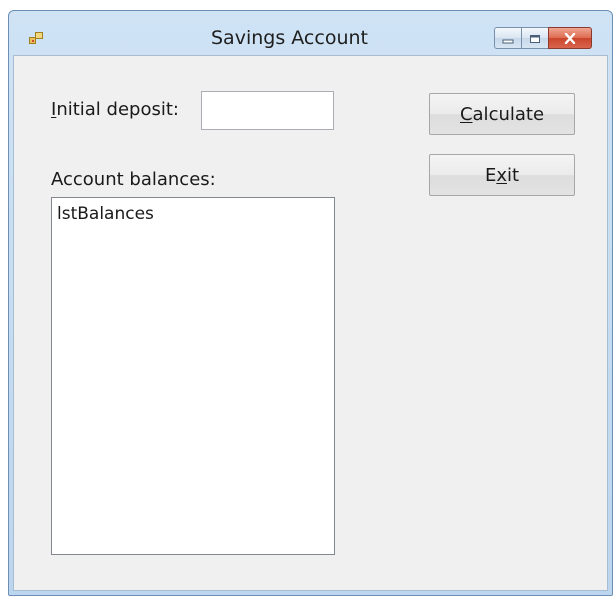  I want to click on exit-button: Ex it, so click(502, 175).